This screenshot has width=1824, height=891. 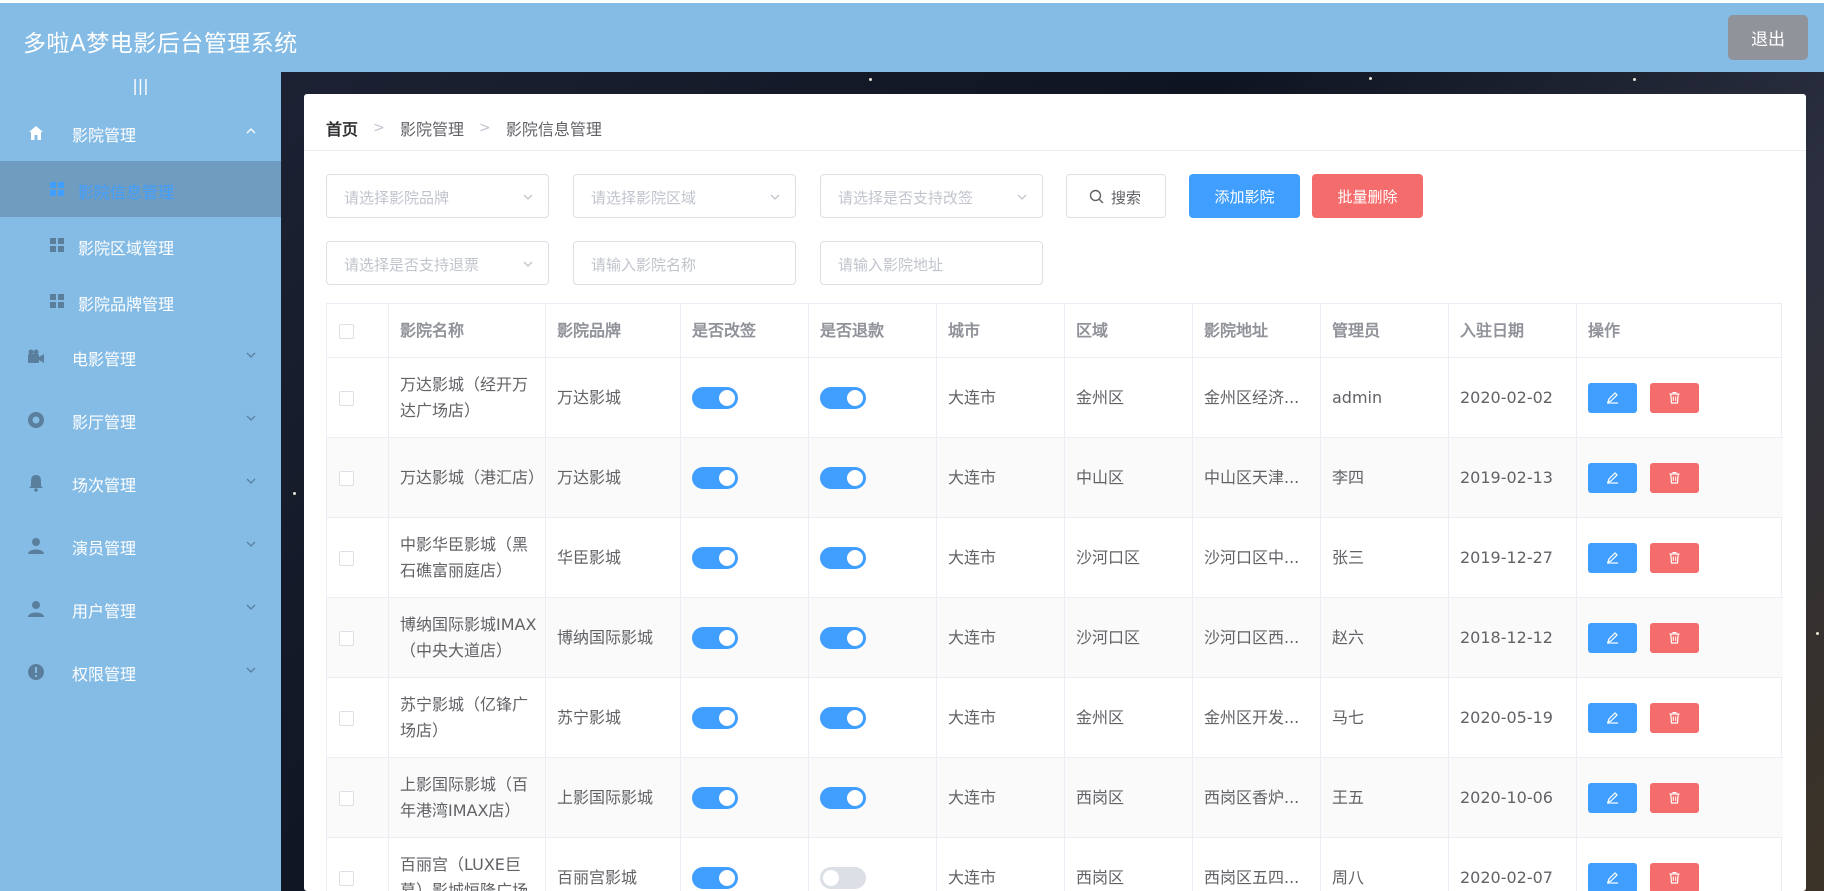 I want to click on cell-text: 大连市, so click(x=972, y=397).